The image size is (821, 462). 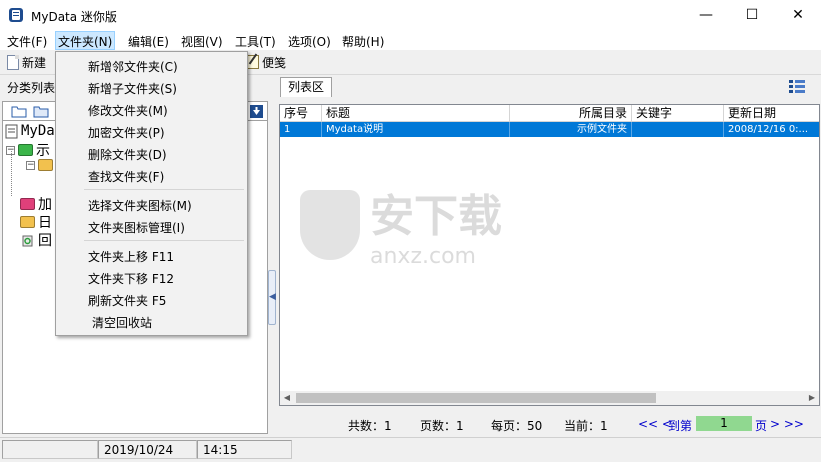 What do you see at coordinates (127, 154) in the screenshot?
I see `menu-item-delete-folder: 删除文件夹(D)` at bounding box center [127, 154].